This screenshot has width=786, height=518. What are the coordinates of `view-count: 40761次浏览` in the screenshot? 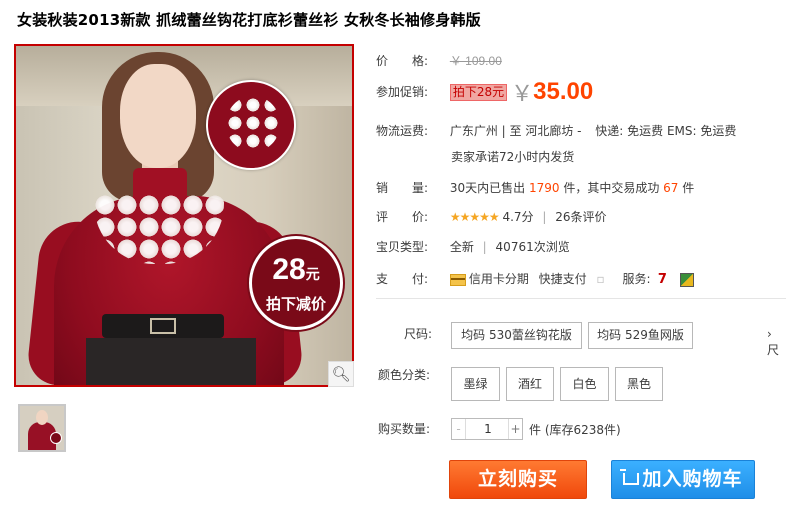 It's located at (532, 247).